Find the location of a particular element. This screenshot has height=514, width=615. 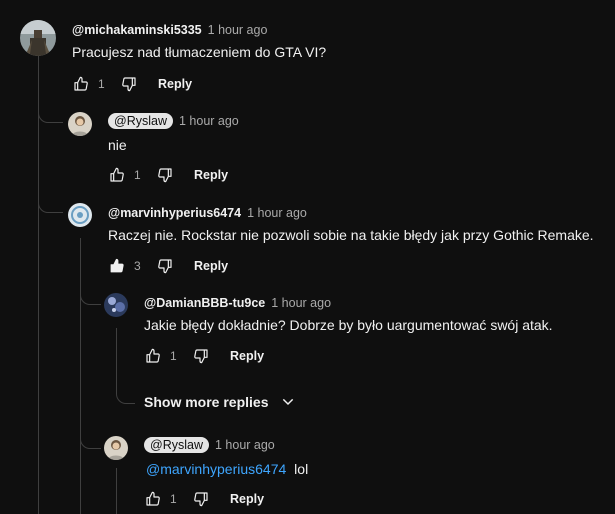

thumb-up-filled-icon is located at coordinates (117, 266).